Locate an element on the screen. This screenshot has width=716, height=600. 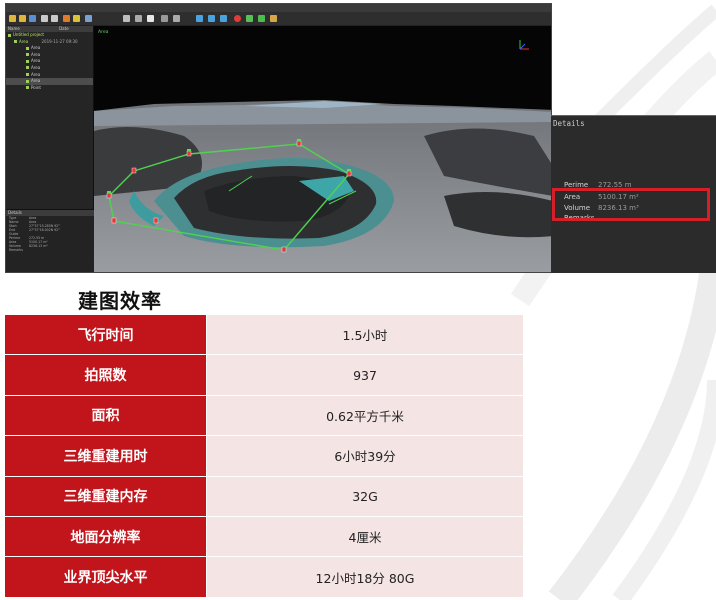
row-label: 飞行时间 is located at coordinates (106, 335).